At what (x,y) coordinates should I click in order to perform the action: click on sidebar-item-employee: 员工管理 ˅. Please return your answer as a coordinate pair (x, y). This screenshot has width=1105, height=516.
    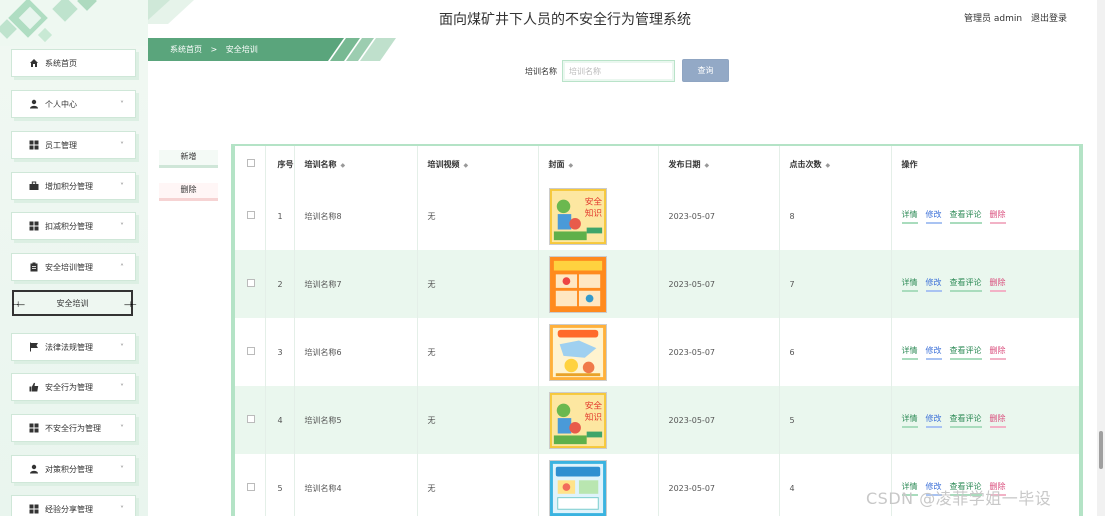
    Looking at the image, I should click on (73, 145).